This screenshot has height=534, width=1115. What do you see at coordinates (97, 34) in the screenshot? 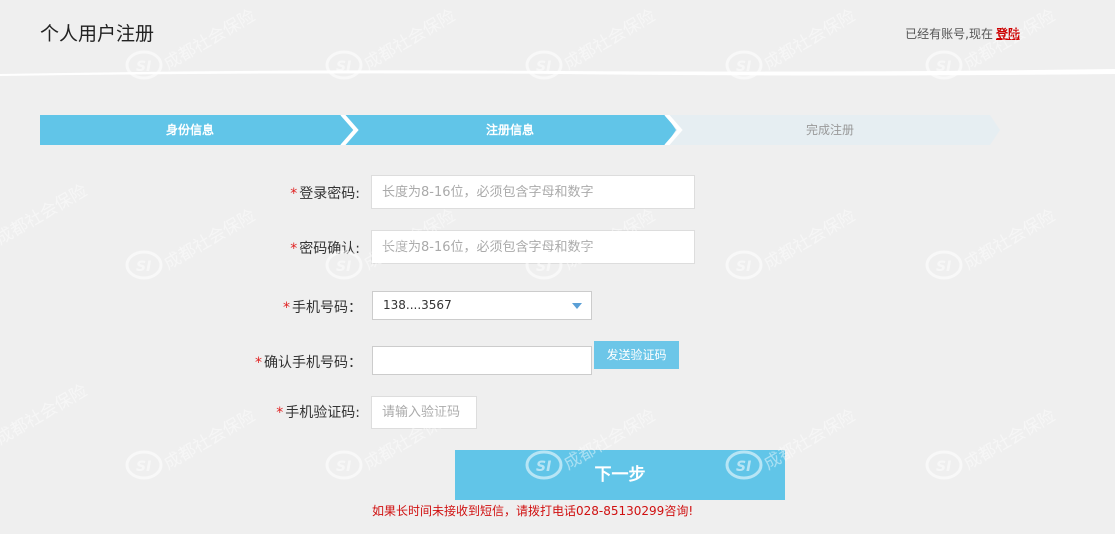
I see `page-title: 个人用户注册` at bounding box center [97, 34].